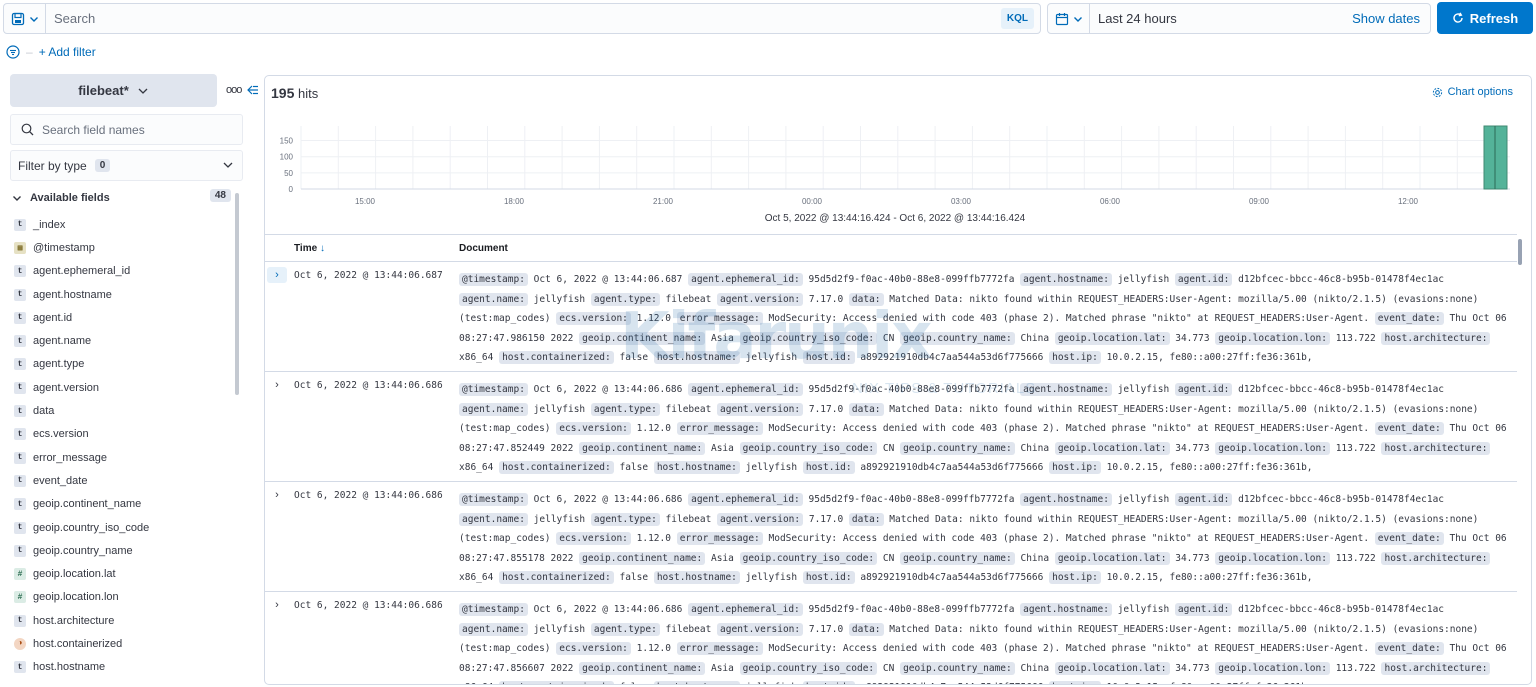  Describe the element at coordinates (1112, 558) in the screenshot. I see `field-key: geoip.location.lat:` at that location.